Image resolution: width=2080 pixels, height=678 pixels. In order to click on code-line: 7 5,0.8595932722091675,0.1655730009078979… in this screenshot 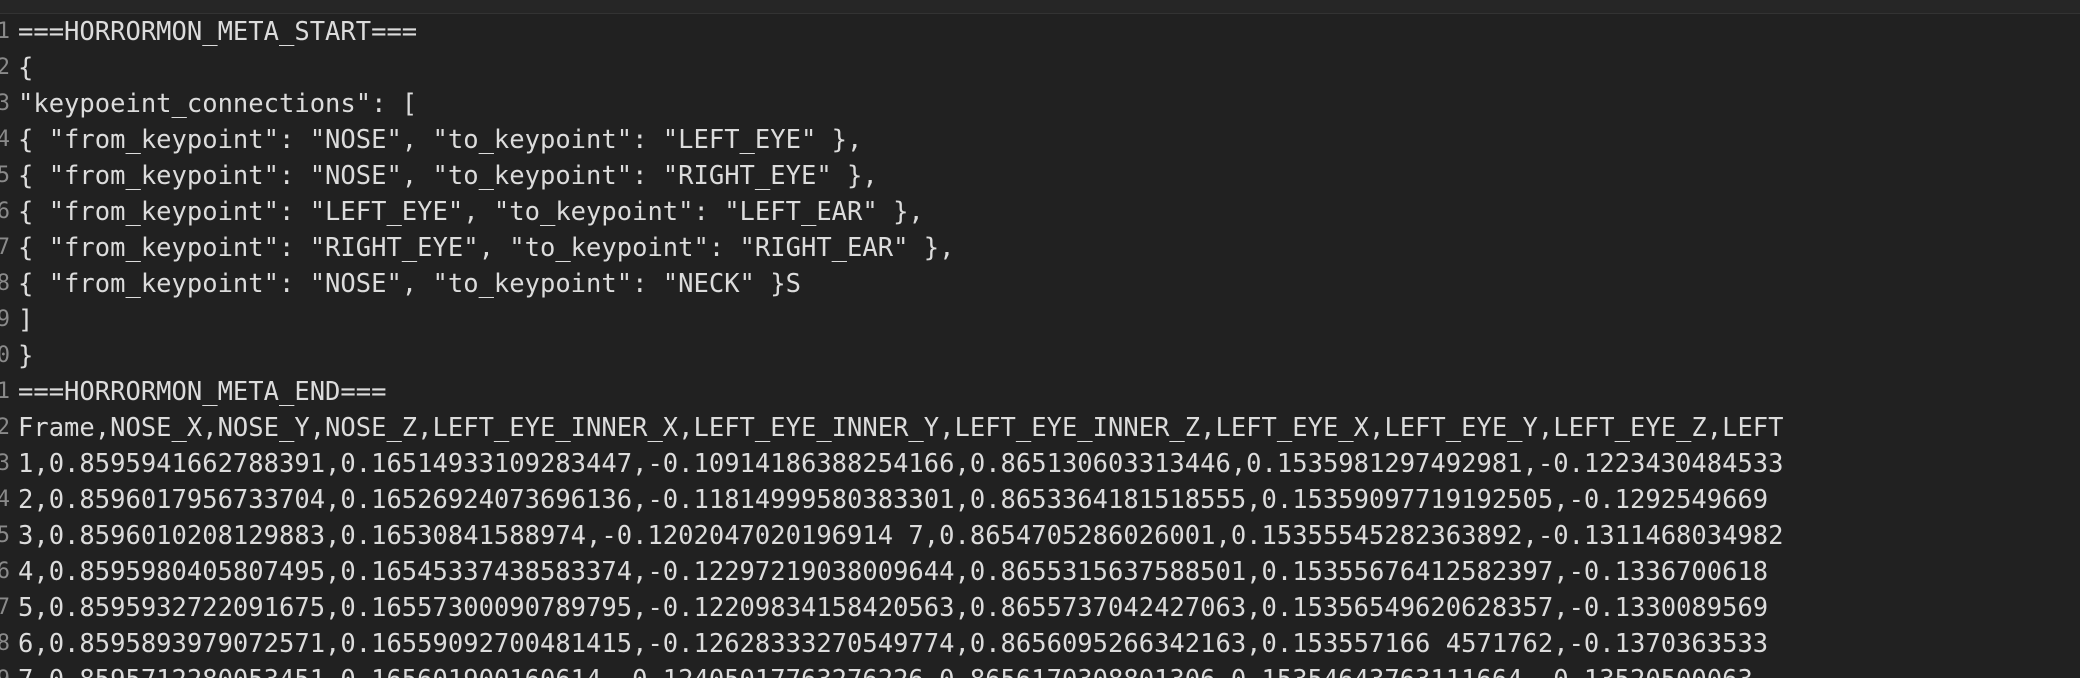, I will do `click(1040, 608)`.